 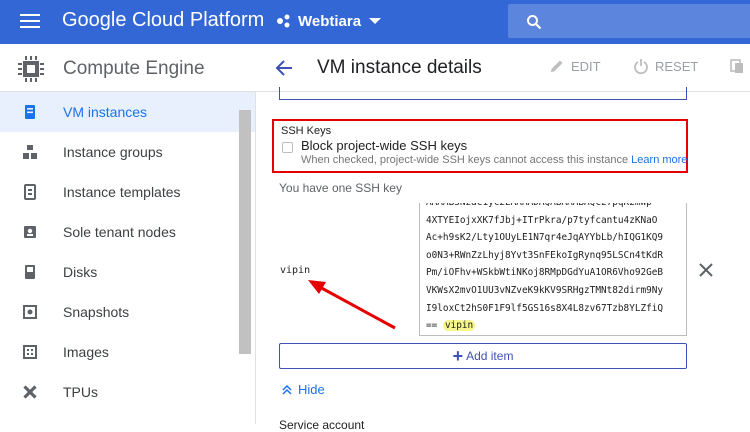 What do you see at coordinates (534, 22) in the screenshot?
I see `search-icon` at bounding box center [534, 22].